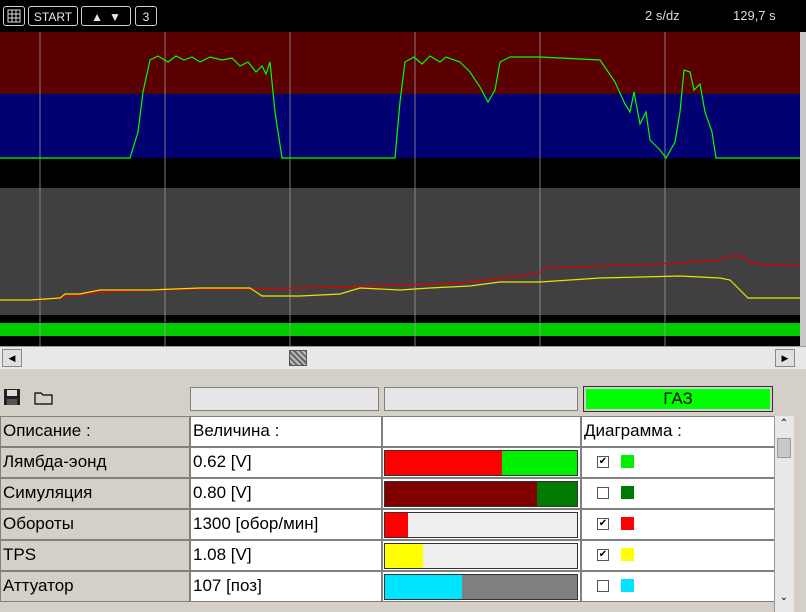 The height and width of the screenshot is (612, 806). What do you see at coordinates (95, 524) in the screenshot?
I see `row-name: Обороты` at bounding box center [95, 524].